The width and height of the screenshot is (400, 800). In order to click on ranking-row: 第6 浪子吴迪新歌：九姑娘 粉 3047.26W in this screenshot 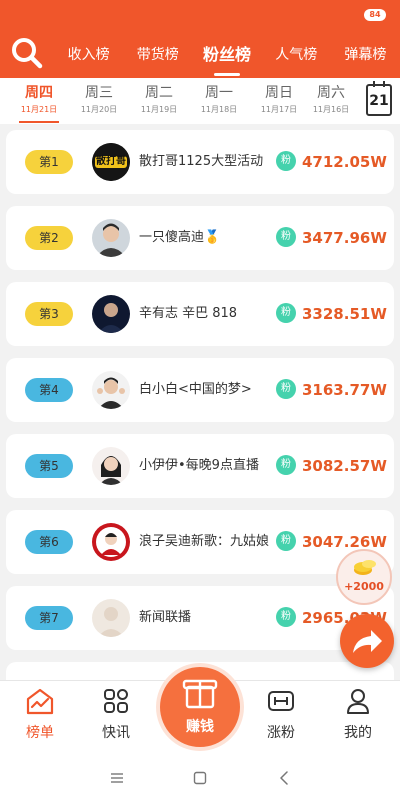, I will do `click(200, 542)`.